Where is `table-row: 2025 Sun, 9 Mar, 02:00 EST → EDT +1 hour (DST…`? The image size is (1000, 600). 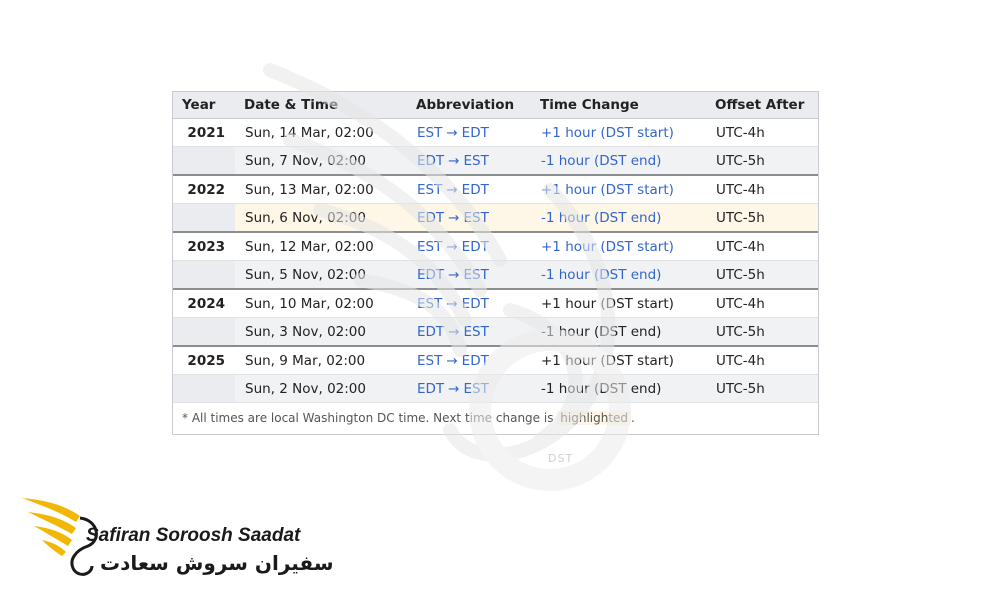 table-row: 2025 Sun, 9 Mar, 02:00 EST → EDT +1 hour (DST… is located at coordinates (495, 360).